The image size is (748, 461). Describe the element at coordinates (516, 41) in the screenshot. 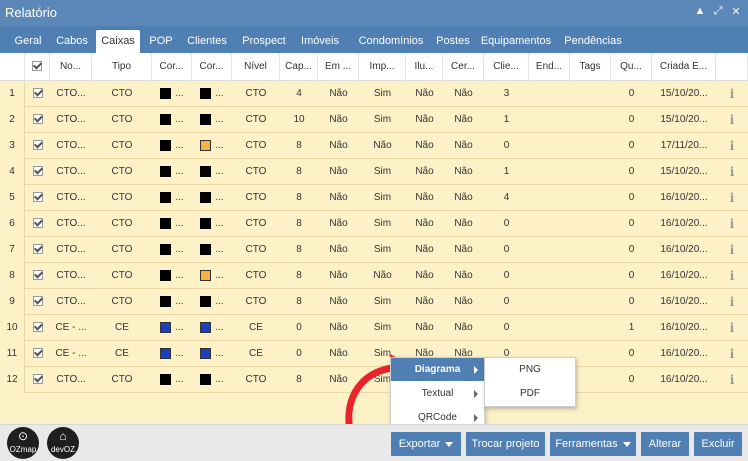

I see `tab-equipamentos: Equipamentos` at that location.